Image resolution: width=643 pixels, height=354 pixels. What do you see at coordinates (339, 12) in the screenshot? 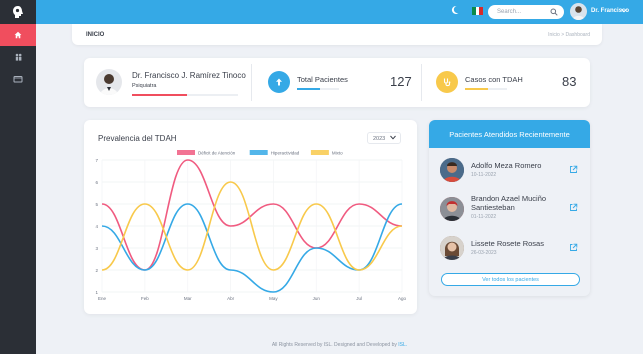
I see `top-bar: Search... Dr. Francisco` at bounding box center [339, 12].